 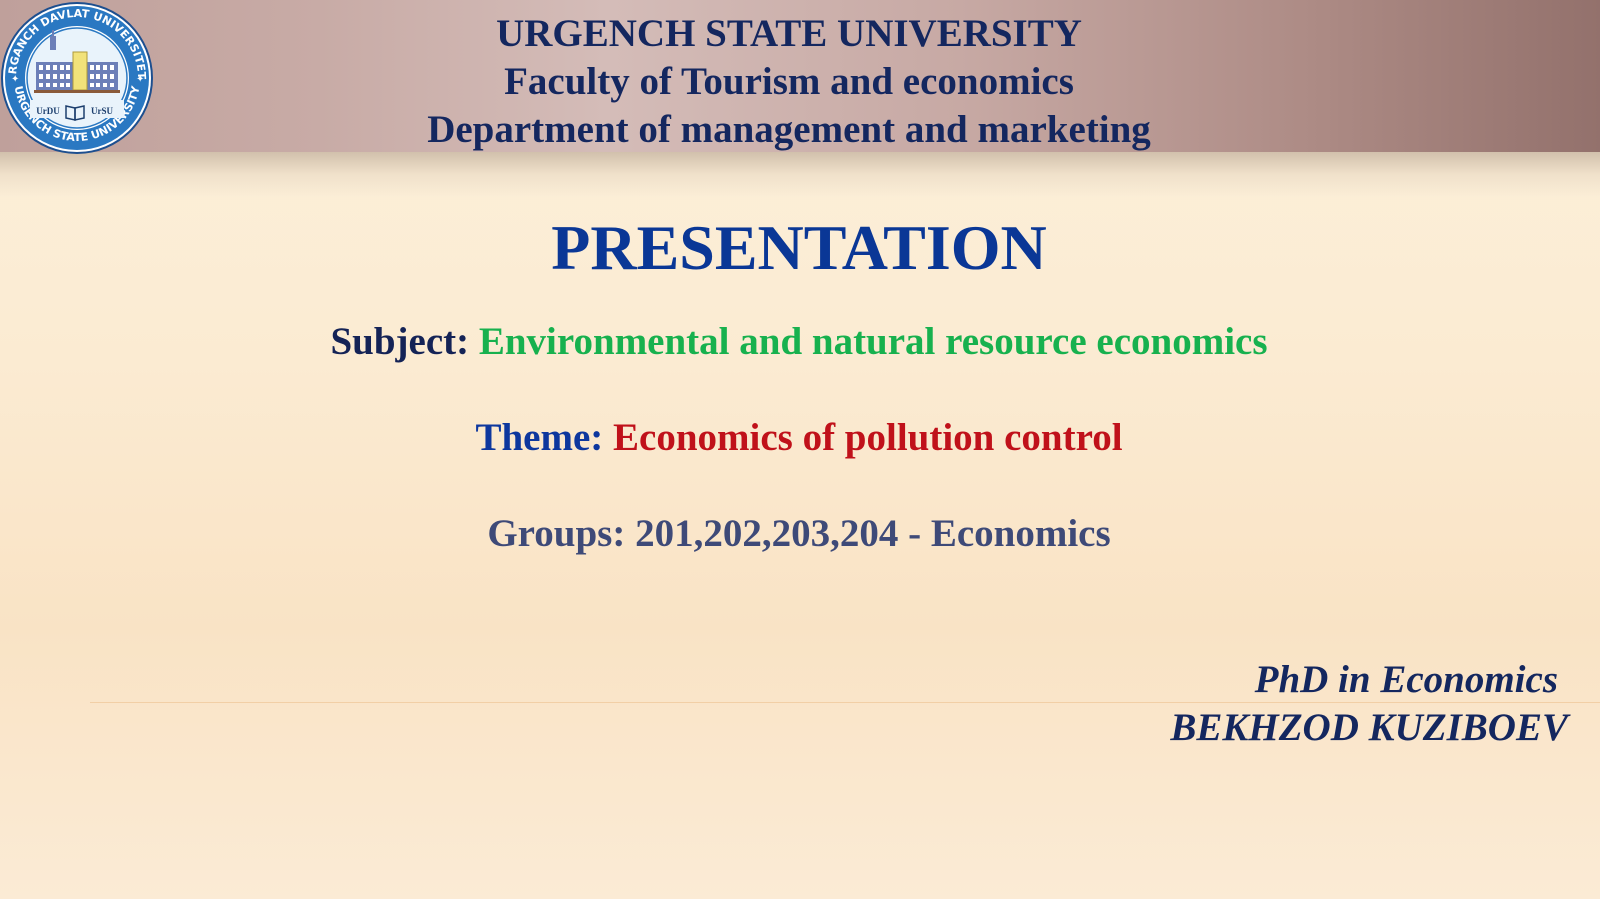 I want to click on logo-star-left: ✦, so click(x=15, y=79).